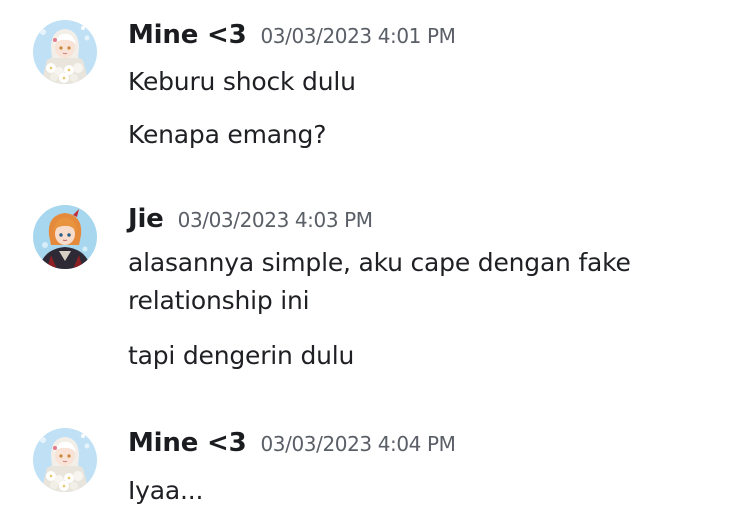  What do you see at coordinates (227, 134) in the screenshot?
I see `message-text: Kenapa emang?` at bounding box center [227, 134].